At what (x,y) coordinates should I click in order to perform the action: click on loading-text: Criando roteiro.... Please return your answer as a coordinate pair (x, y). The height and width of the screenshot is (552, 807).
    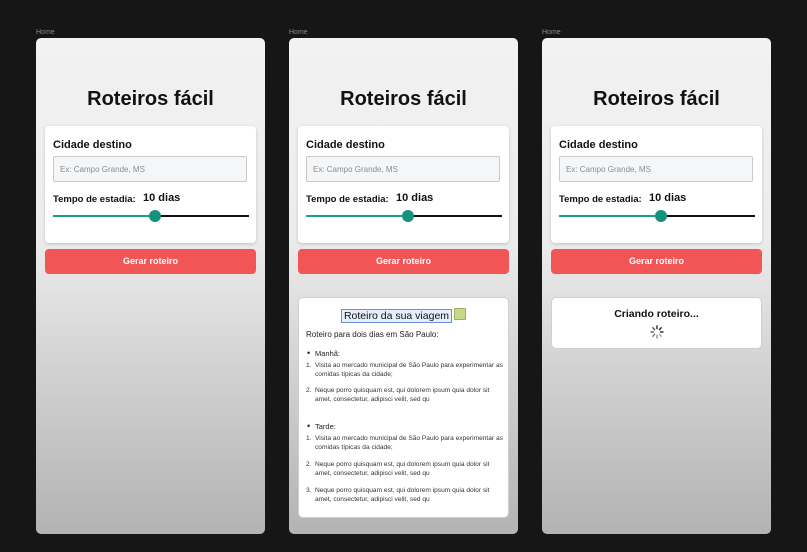
    Looking at the image, I should click on (656, 314).